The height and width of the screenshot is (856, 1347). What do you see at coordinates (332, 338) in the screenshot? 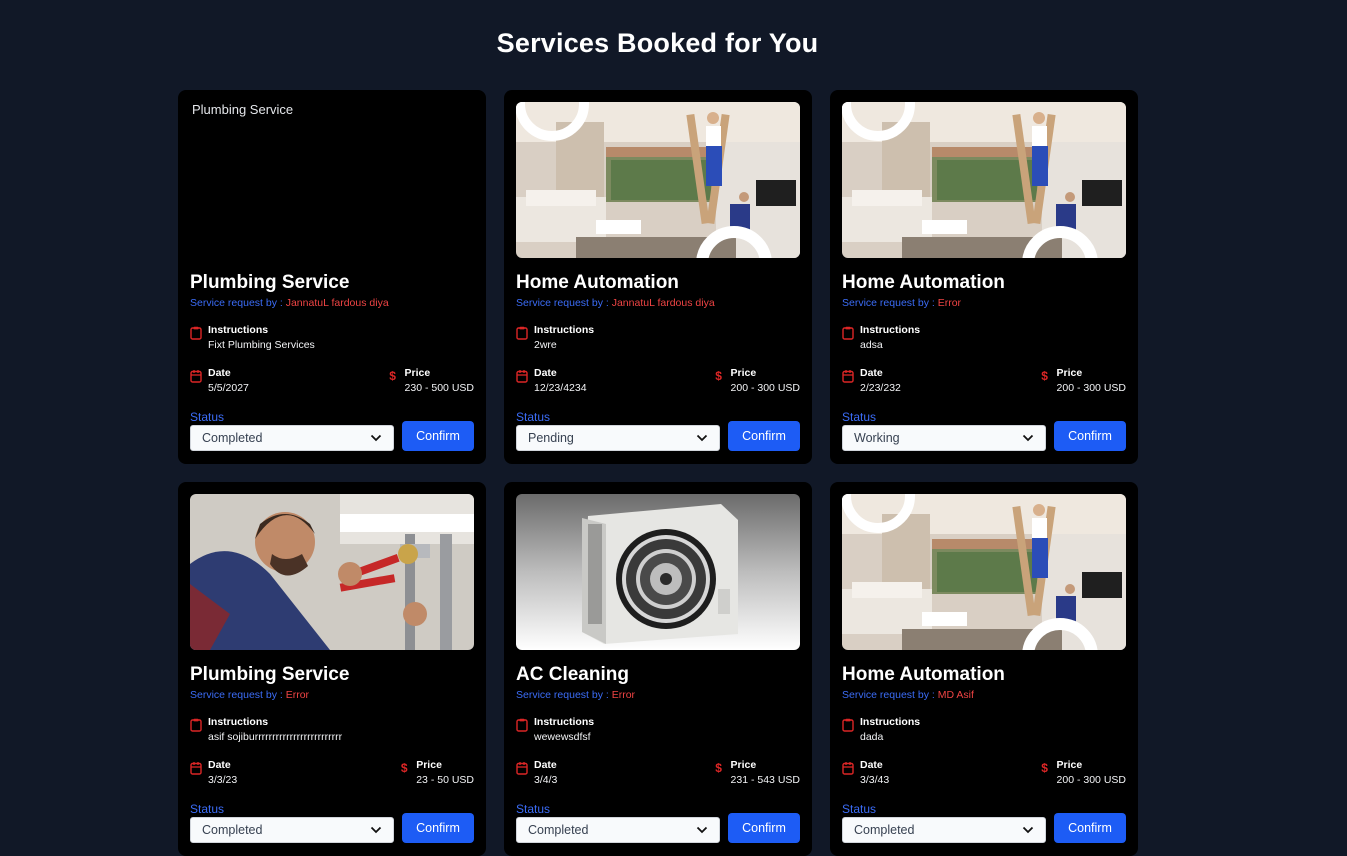
I see `instructions-section: Instructions Fixt Plumbing Services` at bounding box center [332, 338].